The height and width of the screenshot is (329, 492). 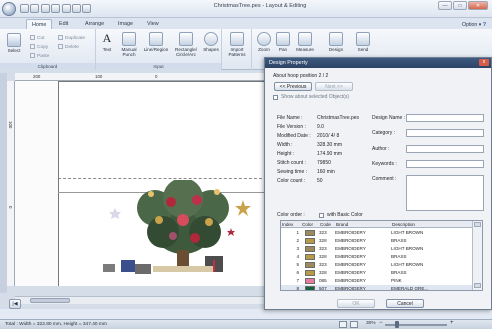 I want to click on cut-button: Cut, so click(x=37, y=38).